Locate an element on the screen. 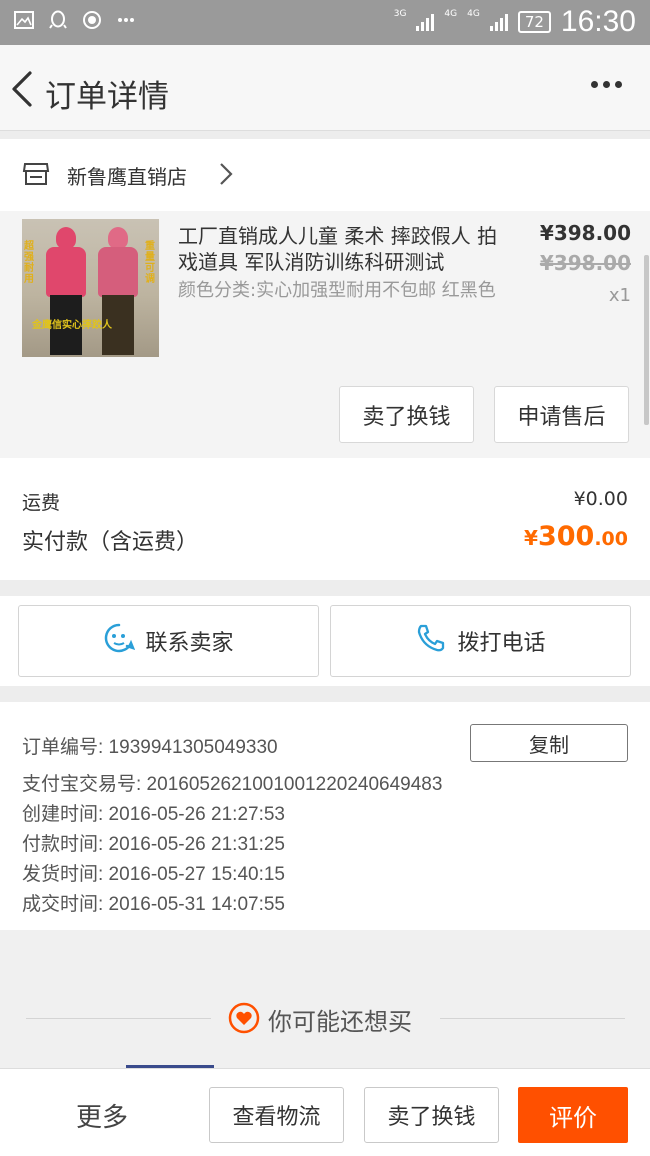 The image size is (650, 1156). product-quantity: x1 is located at coordinates (619, 295).